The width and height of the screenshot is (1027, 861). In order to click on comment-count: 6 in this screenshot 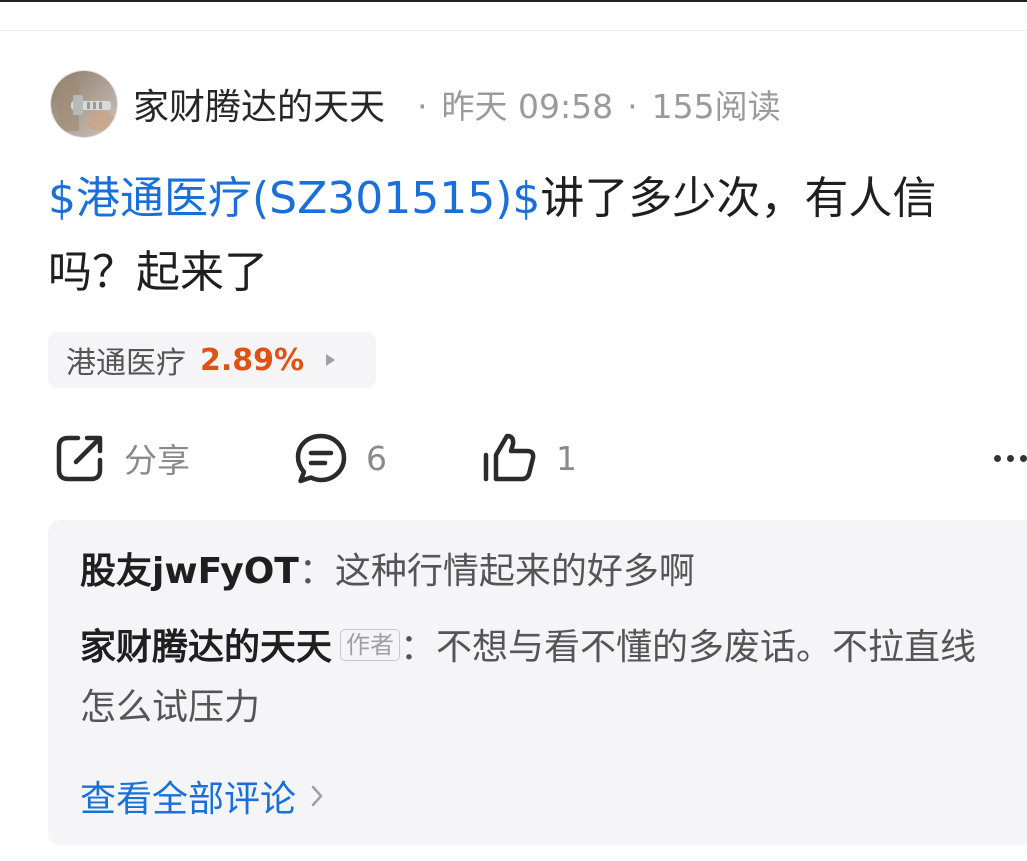, I will do `click(376, 458)`.